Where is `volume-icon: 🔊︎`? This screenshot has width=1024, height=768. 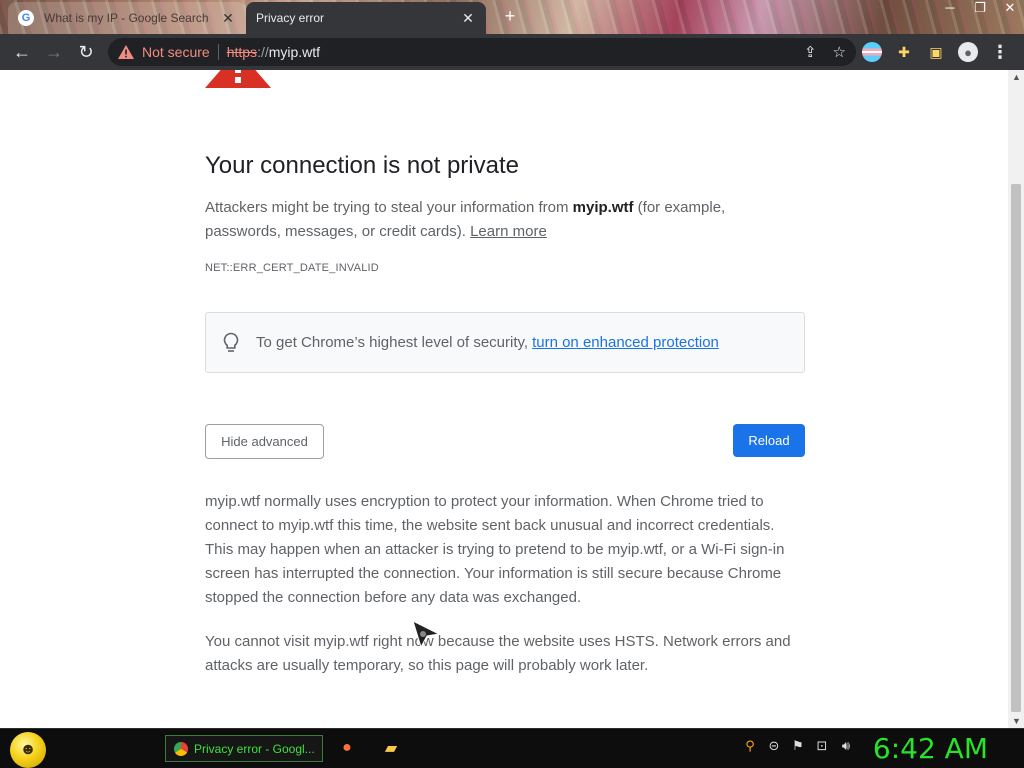
volume-icon: 🔊︎ is located at coordinates (846, 746).